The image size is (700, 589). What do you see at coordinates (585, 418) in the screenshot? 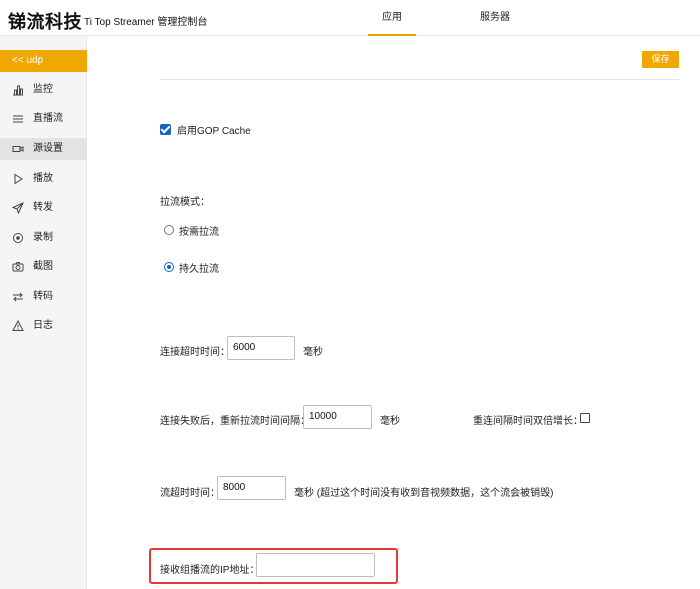
I see `retry-double-checkbox` at bounding box center [585, 418].